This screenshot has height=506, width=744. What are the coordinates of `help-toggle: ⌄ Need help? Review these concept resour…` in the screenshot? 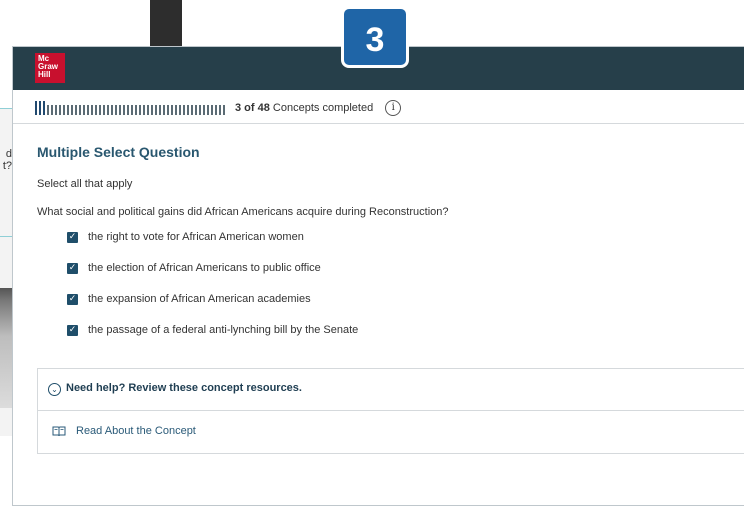 It's located at (391, 390).